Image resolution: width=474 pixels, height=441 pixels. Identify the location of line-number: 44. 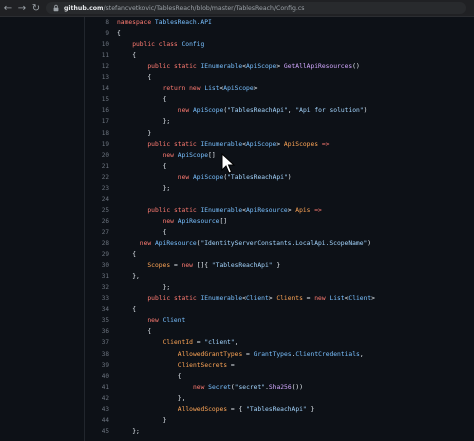
(97, 420).